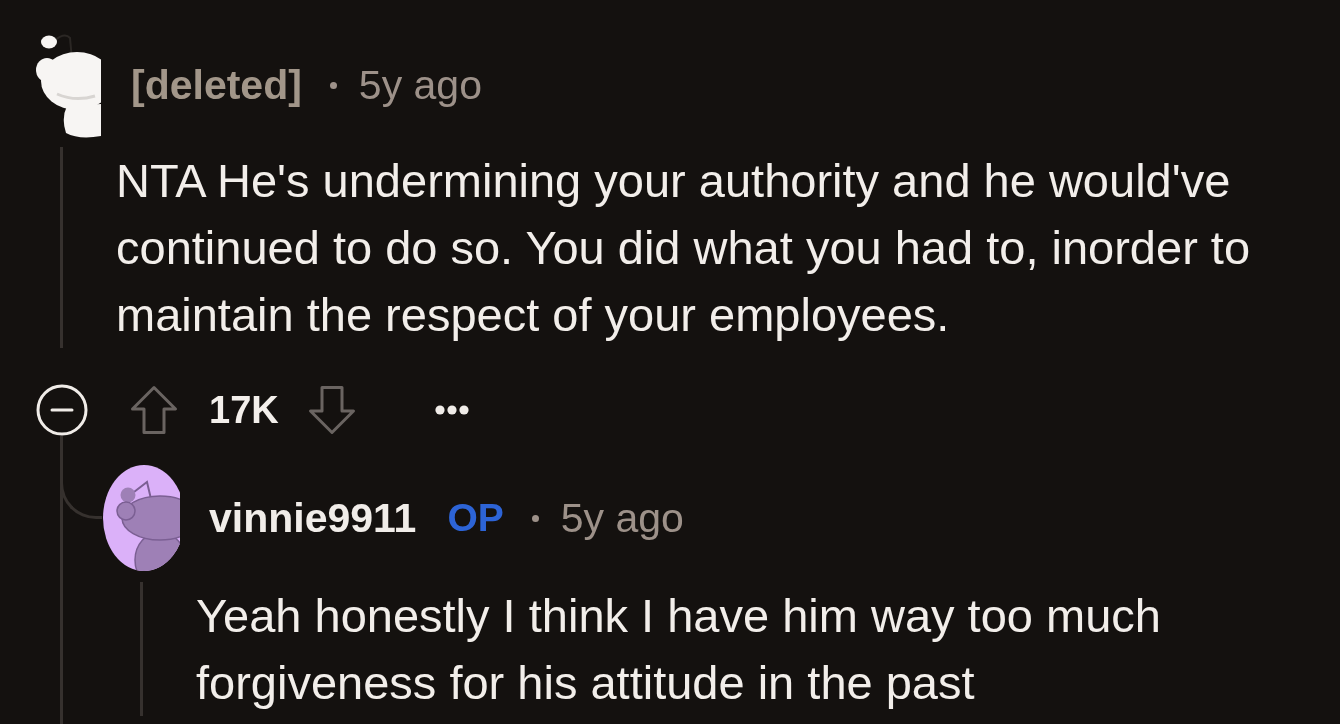 This screenshot has height=724, width=1340. Describe the element at coordinates (679, 649) in the screenshot. I see `comment-text: Yeah honestly I think I have him way too much forgiveness for his attitude in the past` at that location.